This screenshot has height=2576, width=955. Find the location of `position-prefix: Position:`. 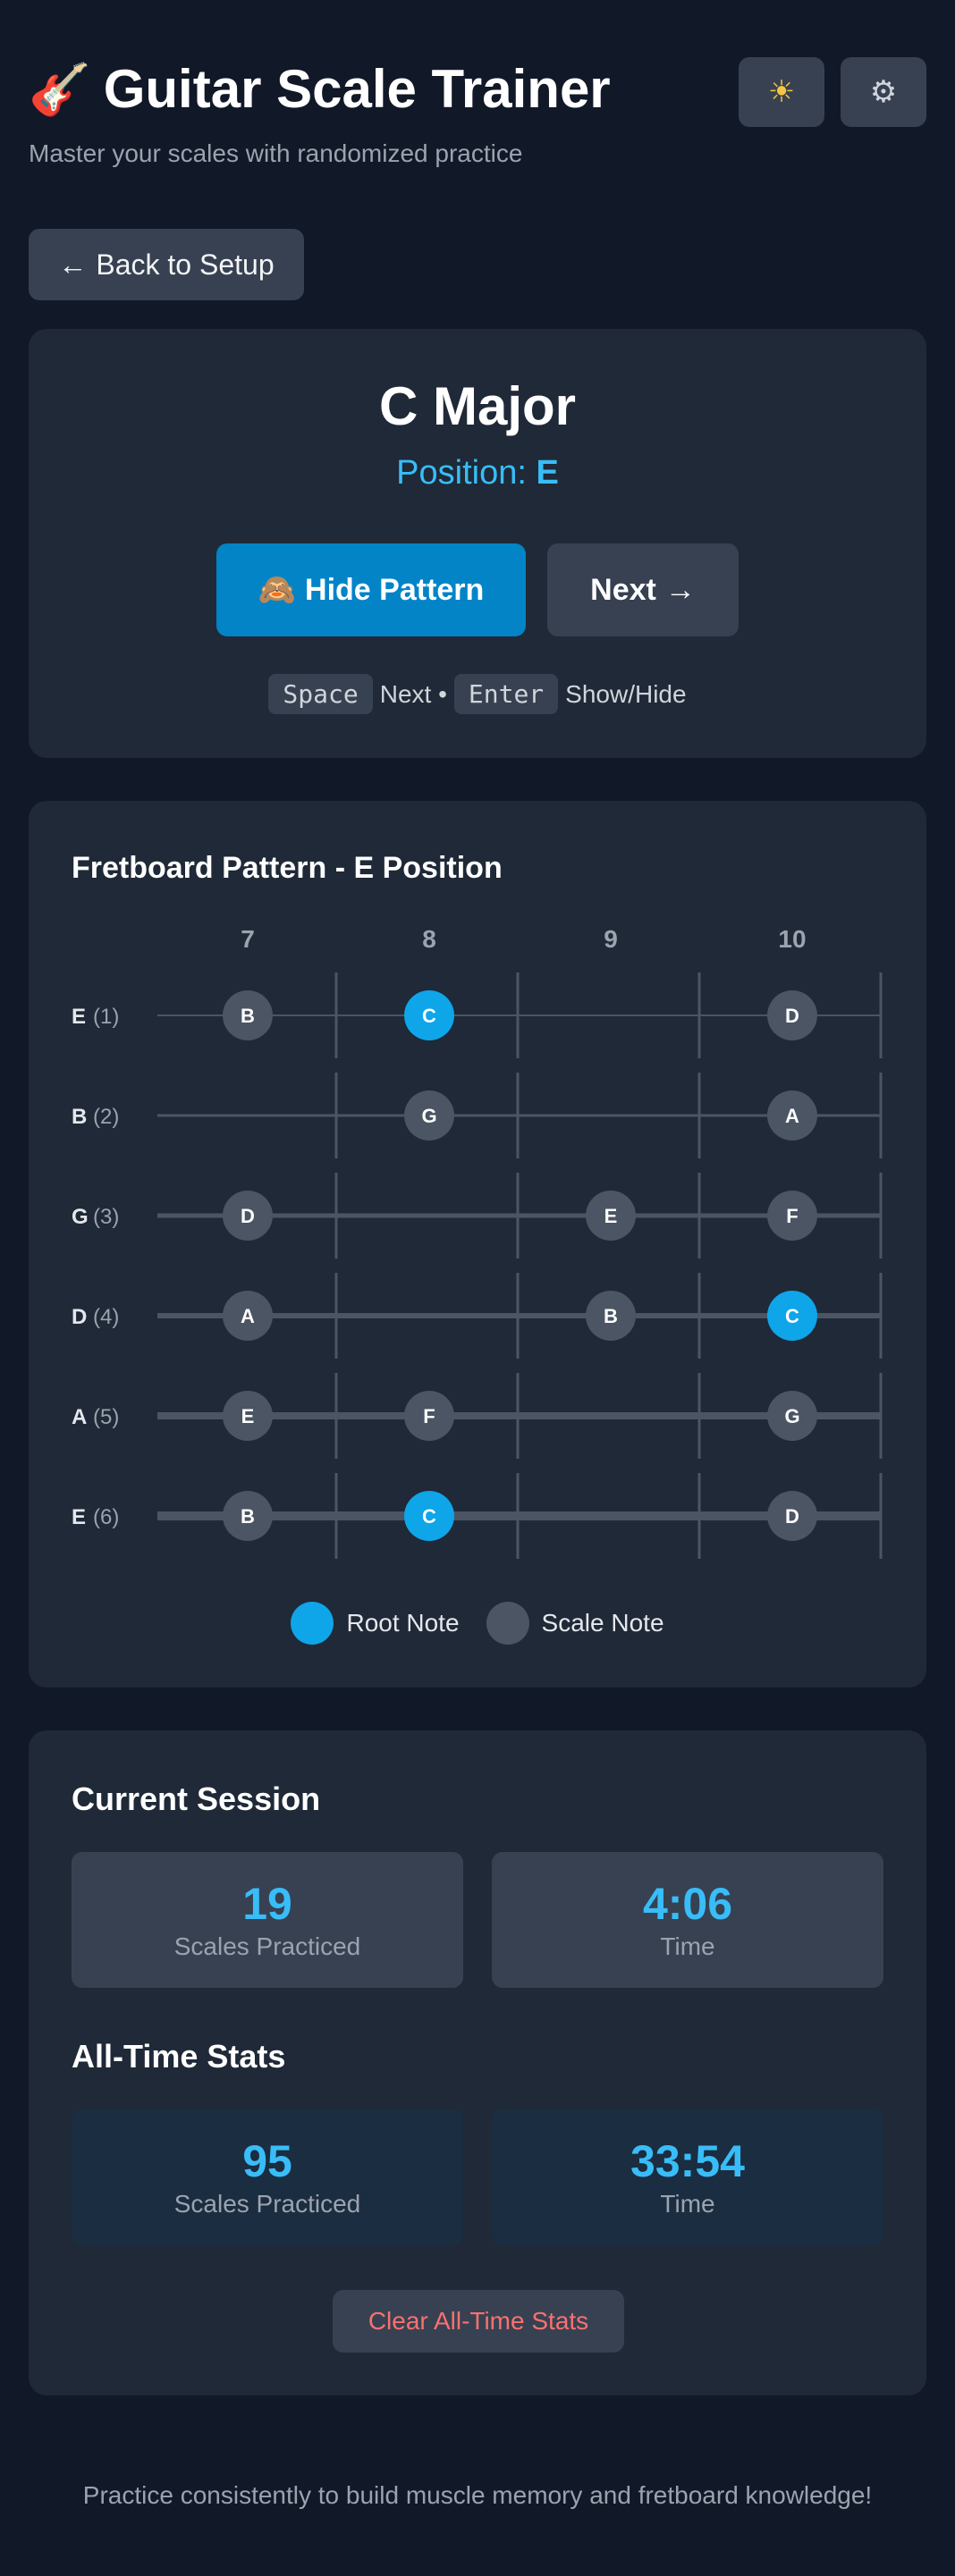

position-prefix: Position: is located at coordinates (462, 473).